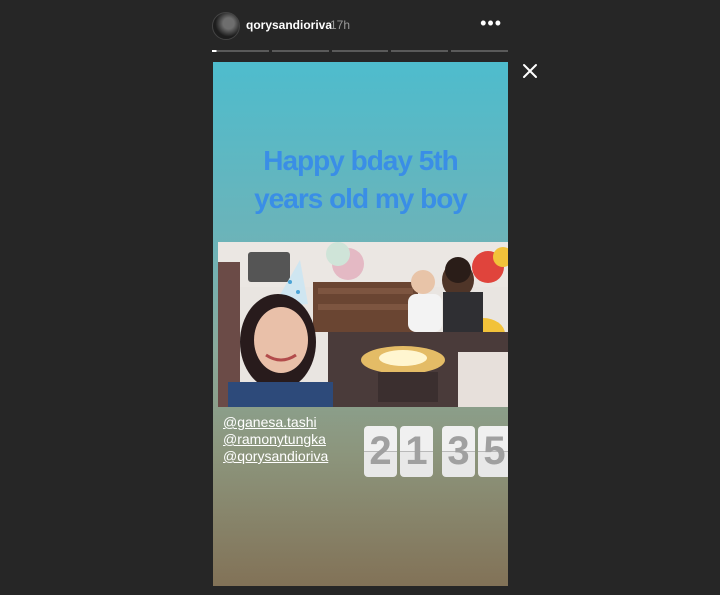 The height and width of the screenshot is (595, 720). What do you see at coordinates (289, 25) in the screenshot?
I see `username: qorysandioriva` at bounding box center [289, 25].